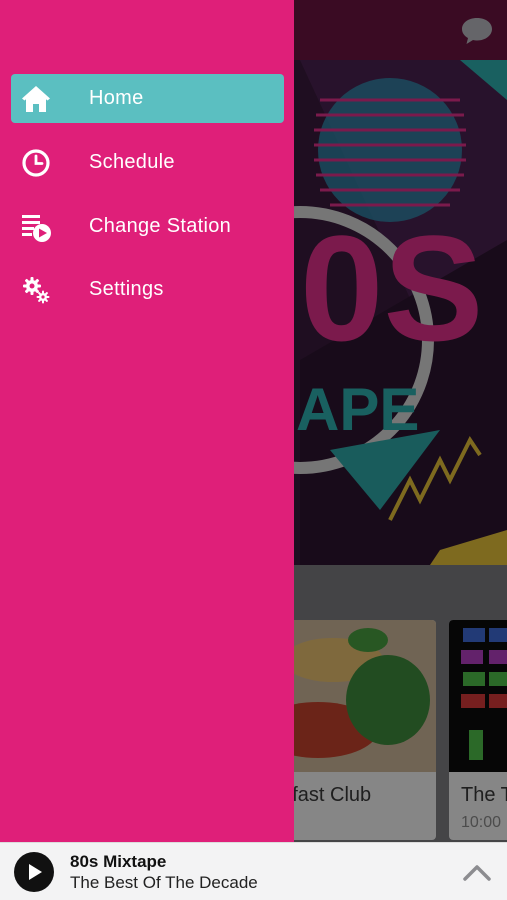 The width and height of the screenshot is (507, 900). Describe the element at coordinates (126, 289) in the screenshot. I see `menu-item-label: Settings` at that location.